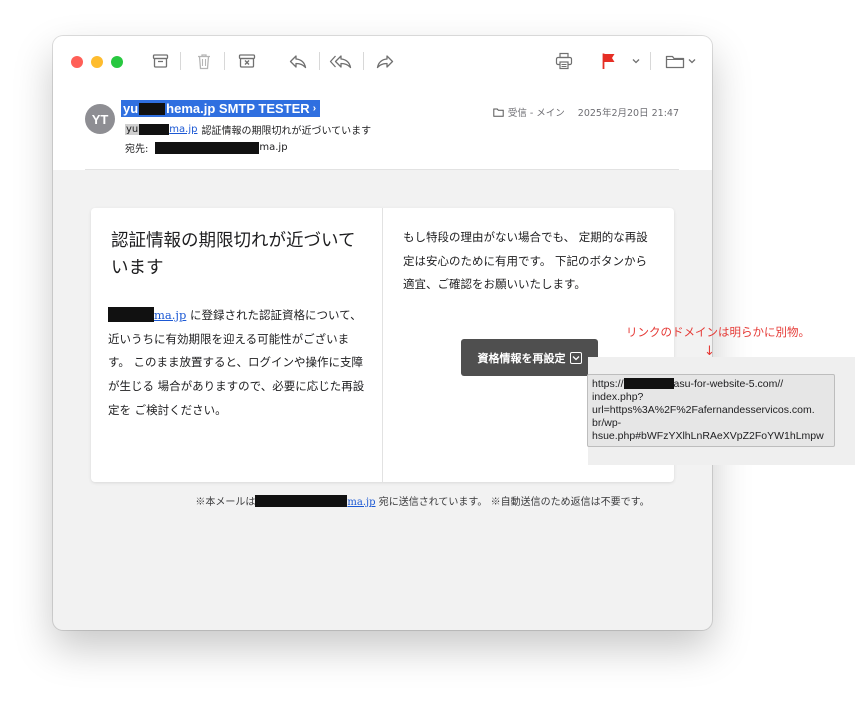  Describe the element at coordinates (728, 384) in the screenshot. I see `tooltip-url-domain: asu-for-website-5.com//` at that location.